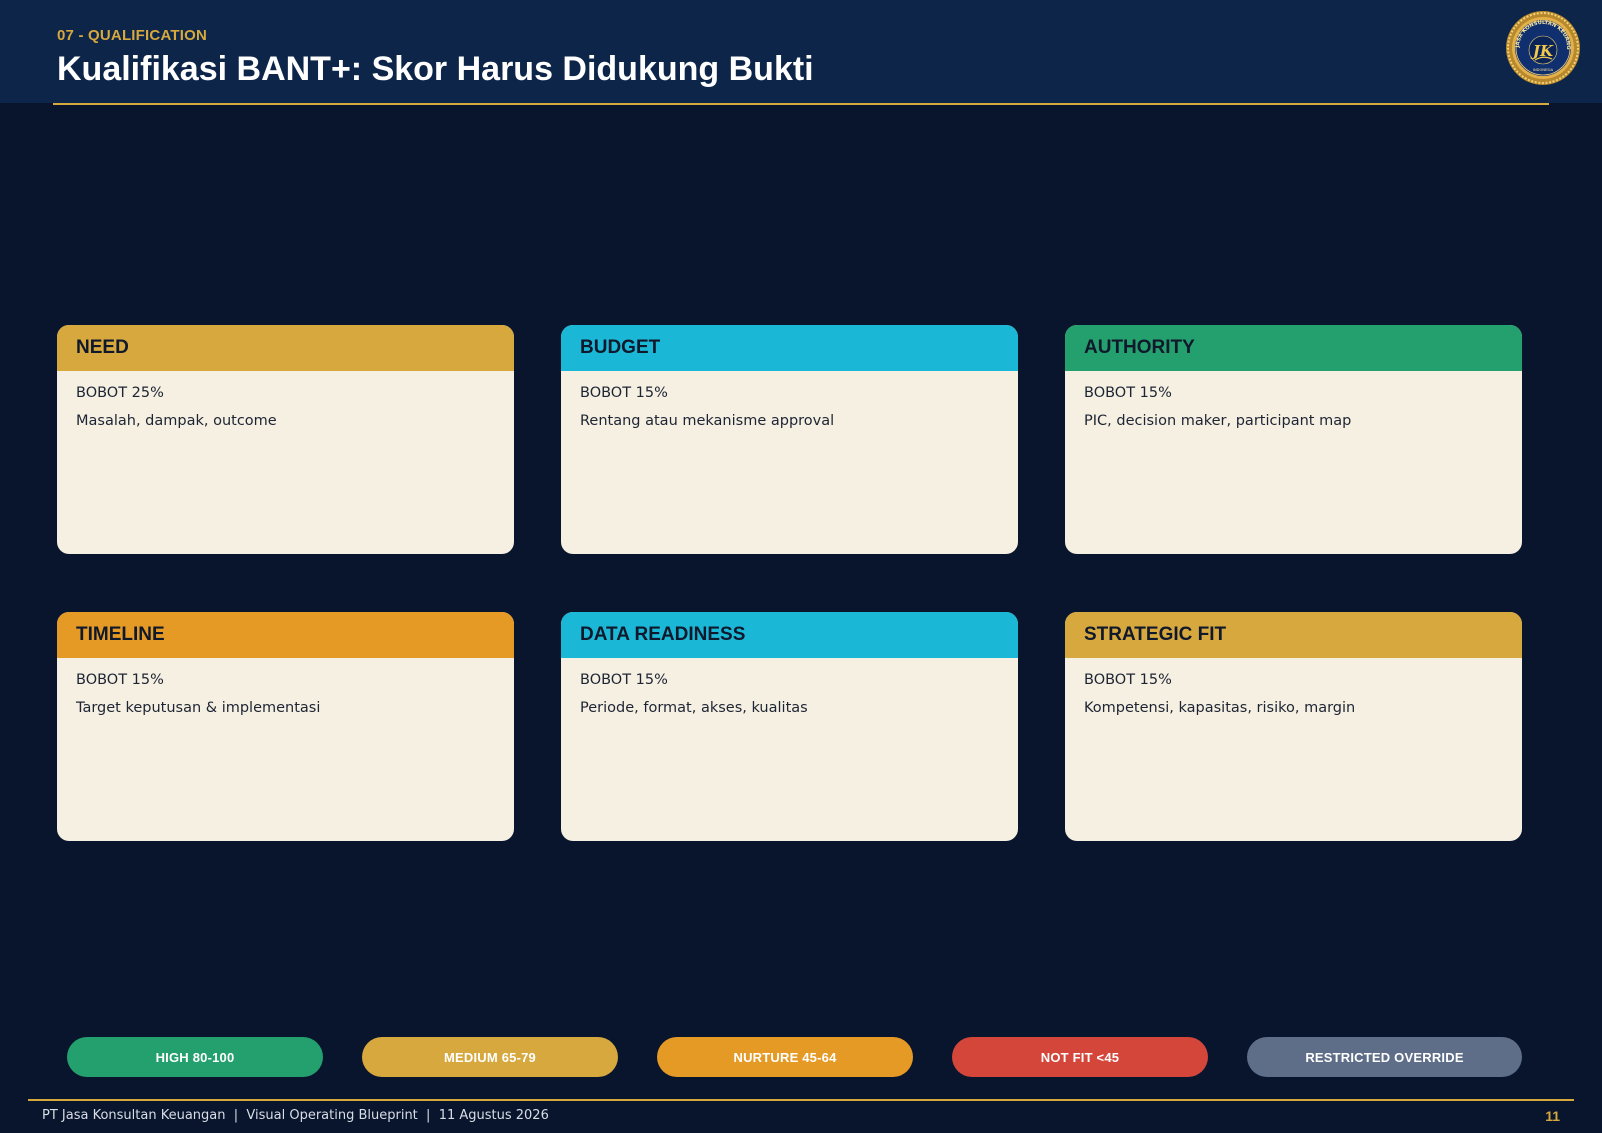  Describe the element at coordinates (1384, 1057) in the screenshot. I see `score-band-restricted-override: RESTRICTED OVERRIDE` at that location.